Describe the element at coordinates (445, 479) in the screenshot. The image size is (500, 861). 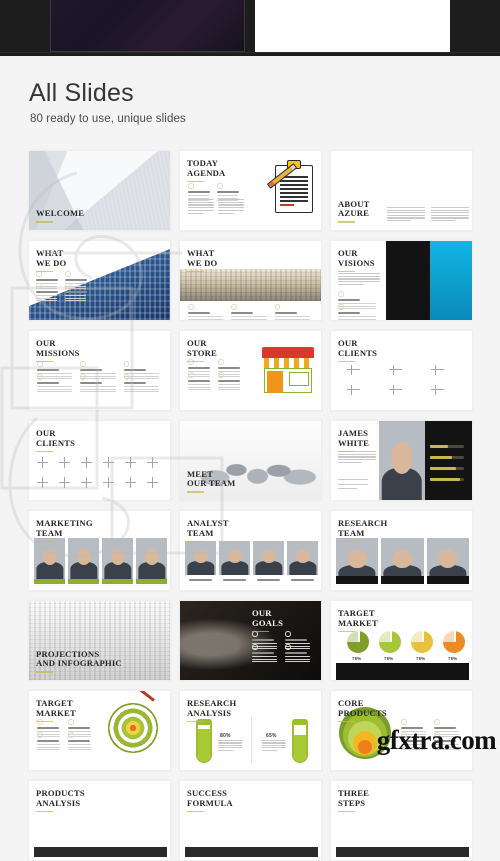
I see `skill-bar-fill` at that location.